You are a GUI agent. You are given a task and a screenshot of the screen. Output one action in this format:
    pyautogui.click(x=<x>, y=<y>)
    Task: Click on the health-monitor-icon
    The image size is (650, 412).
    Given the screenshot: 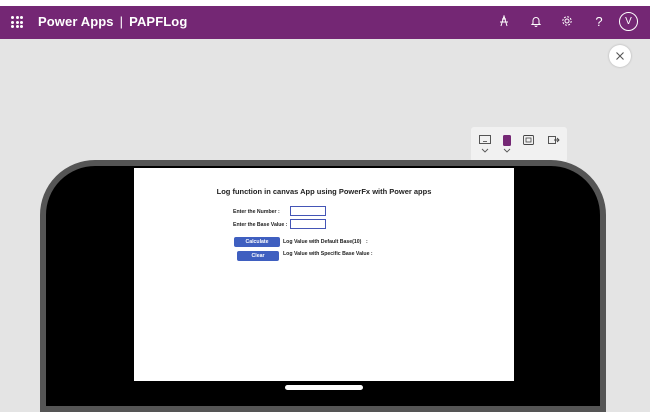 What is the action you would take?
    pyautogui.click(x=504, y=21)
    